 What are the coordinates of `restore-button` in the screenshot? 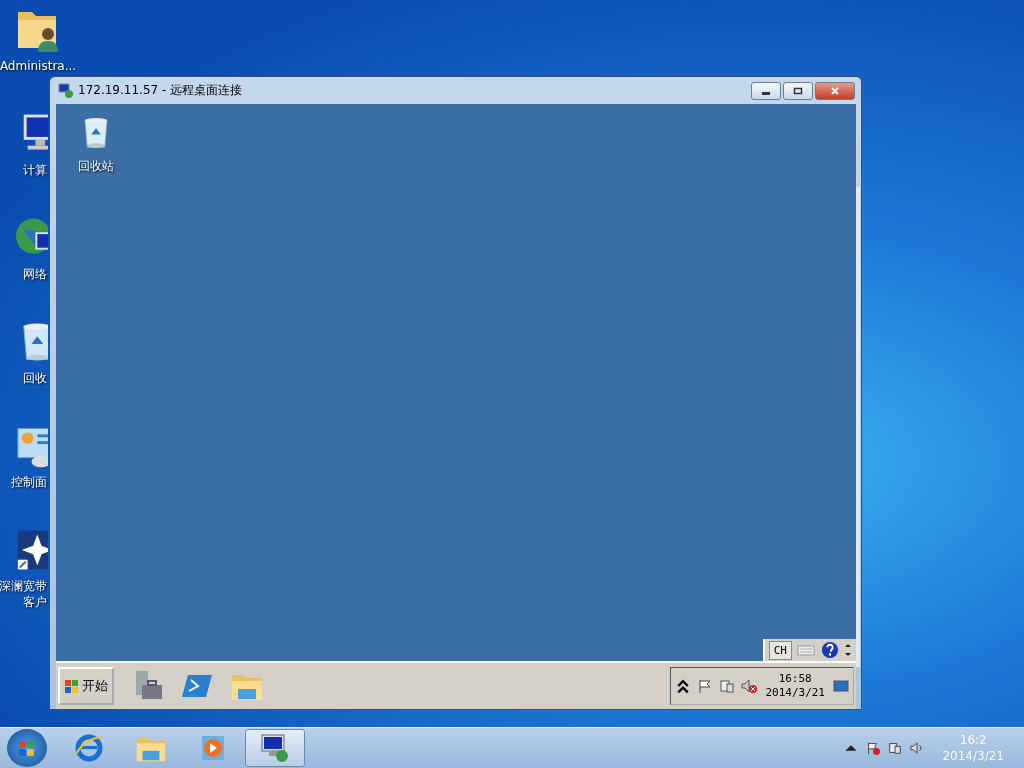 It's located at (798, 90).